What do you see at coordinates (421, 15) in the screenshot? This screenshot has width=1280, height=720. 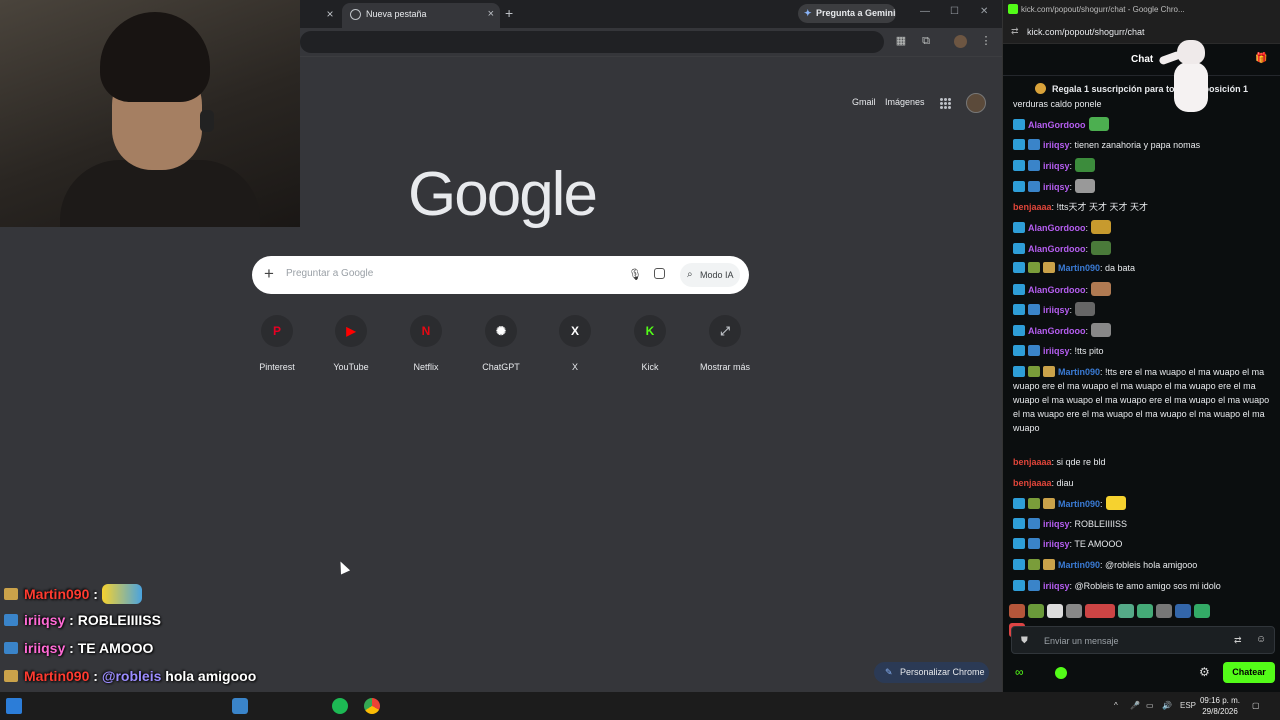 I see `tab-new-tab: Nueva pestaña ×` at bounding box center [421, 15].